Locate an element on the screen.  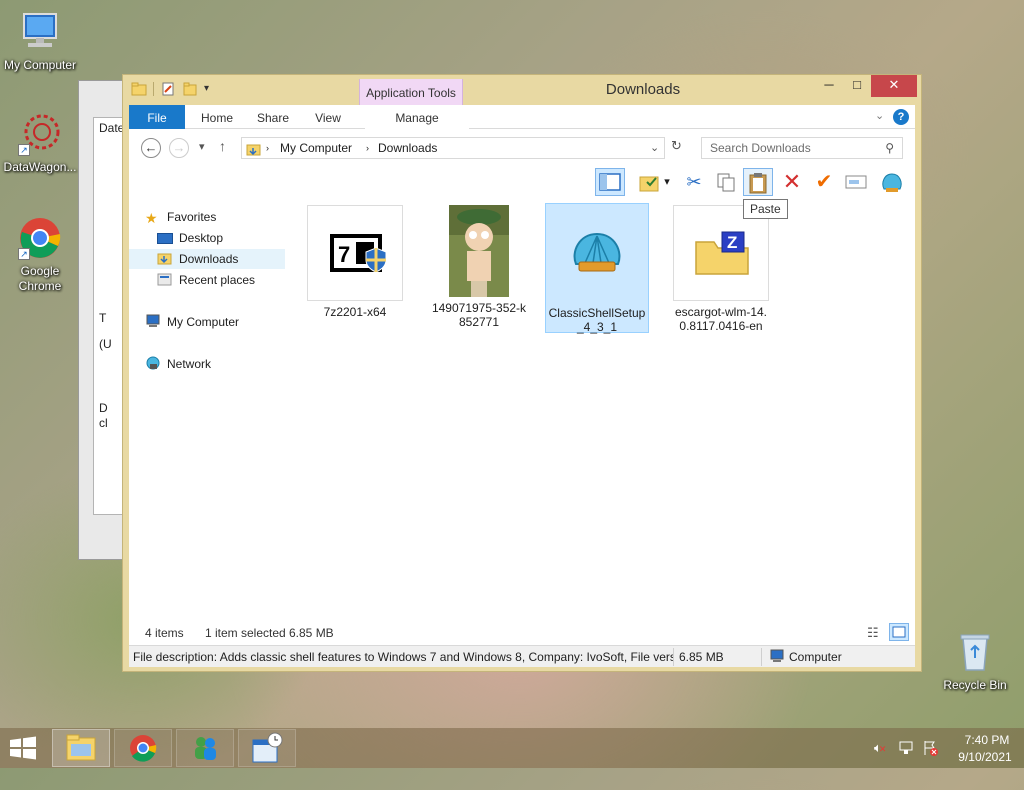
svg-text: Z is located at coordinates (732, 242).